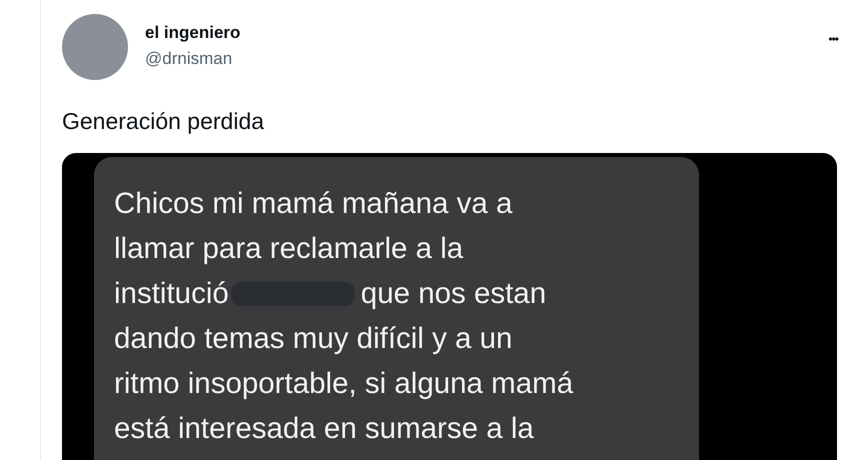 This screenshot has width=860, height=460. Describe the element at coordinates (324, 429) in the screenshot. I see `message-text: está interesada en sumarse a la` at that location.